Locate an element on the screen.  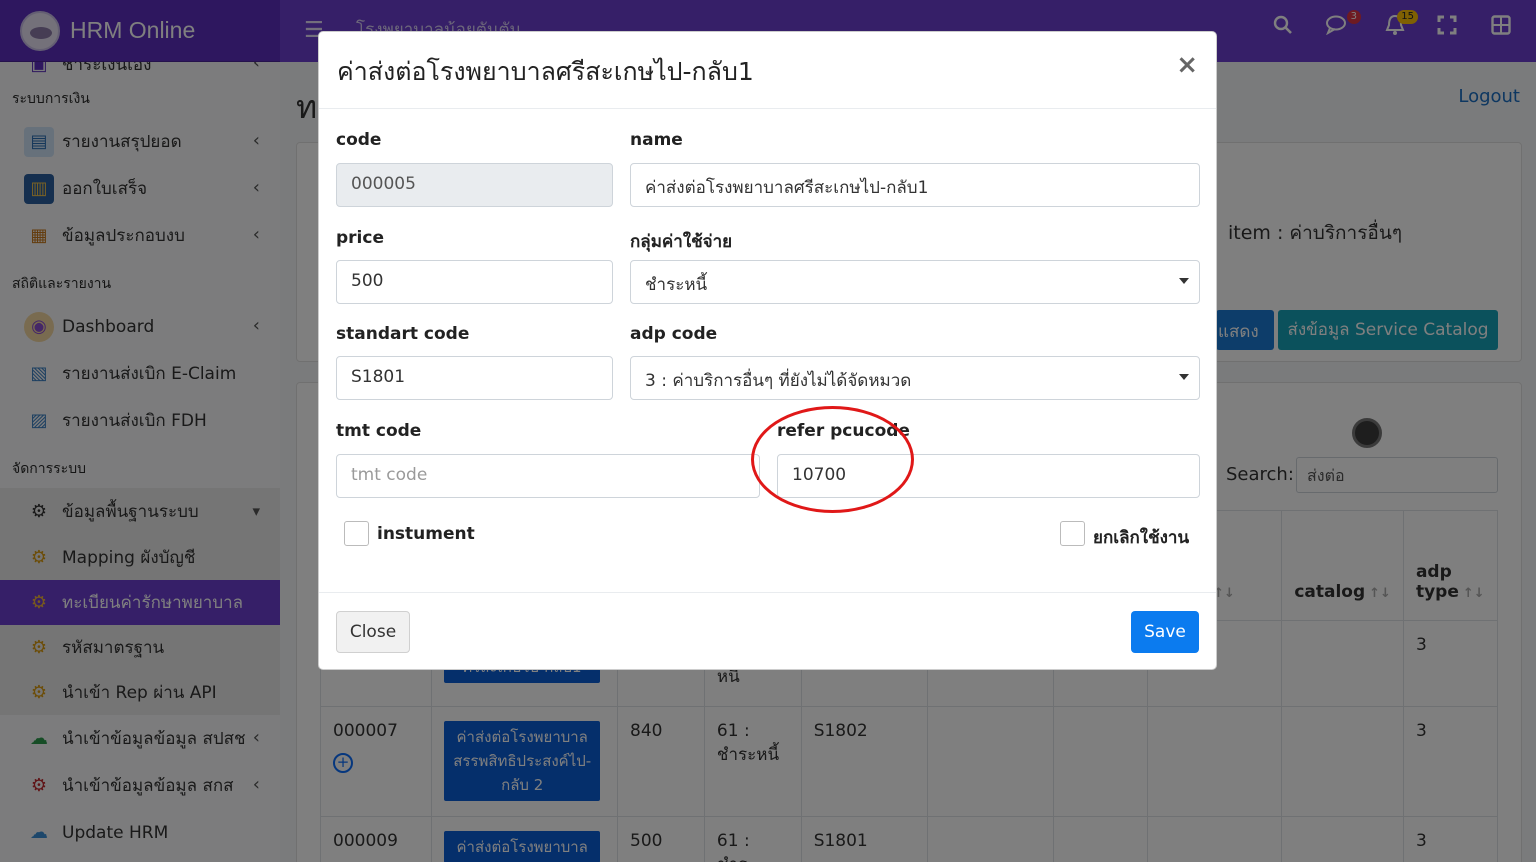
save-button: Save is located at coordinates (1165, 632).